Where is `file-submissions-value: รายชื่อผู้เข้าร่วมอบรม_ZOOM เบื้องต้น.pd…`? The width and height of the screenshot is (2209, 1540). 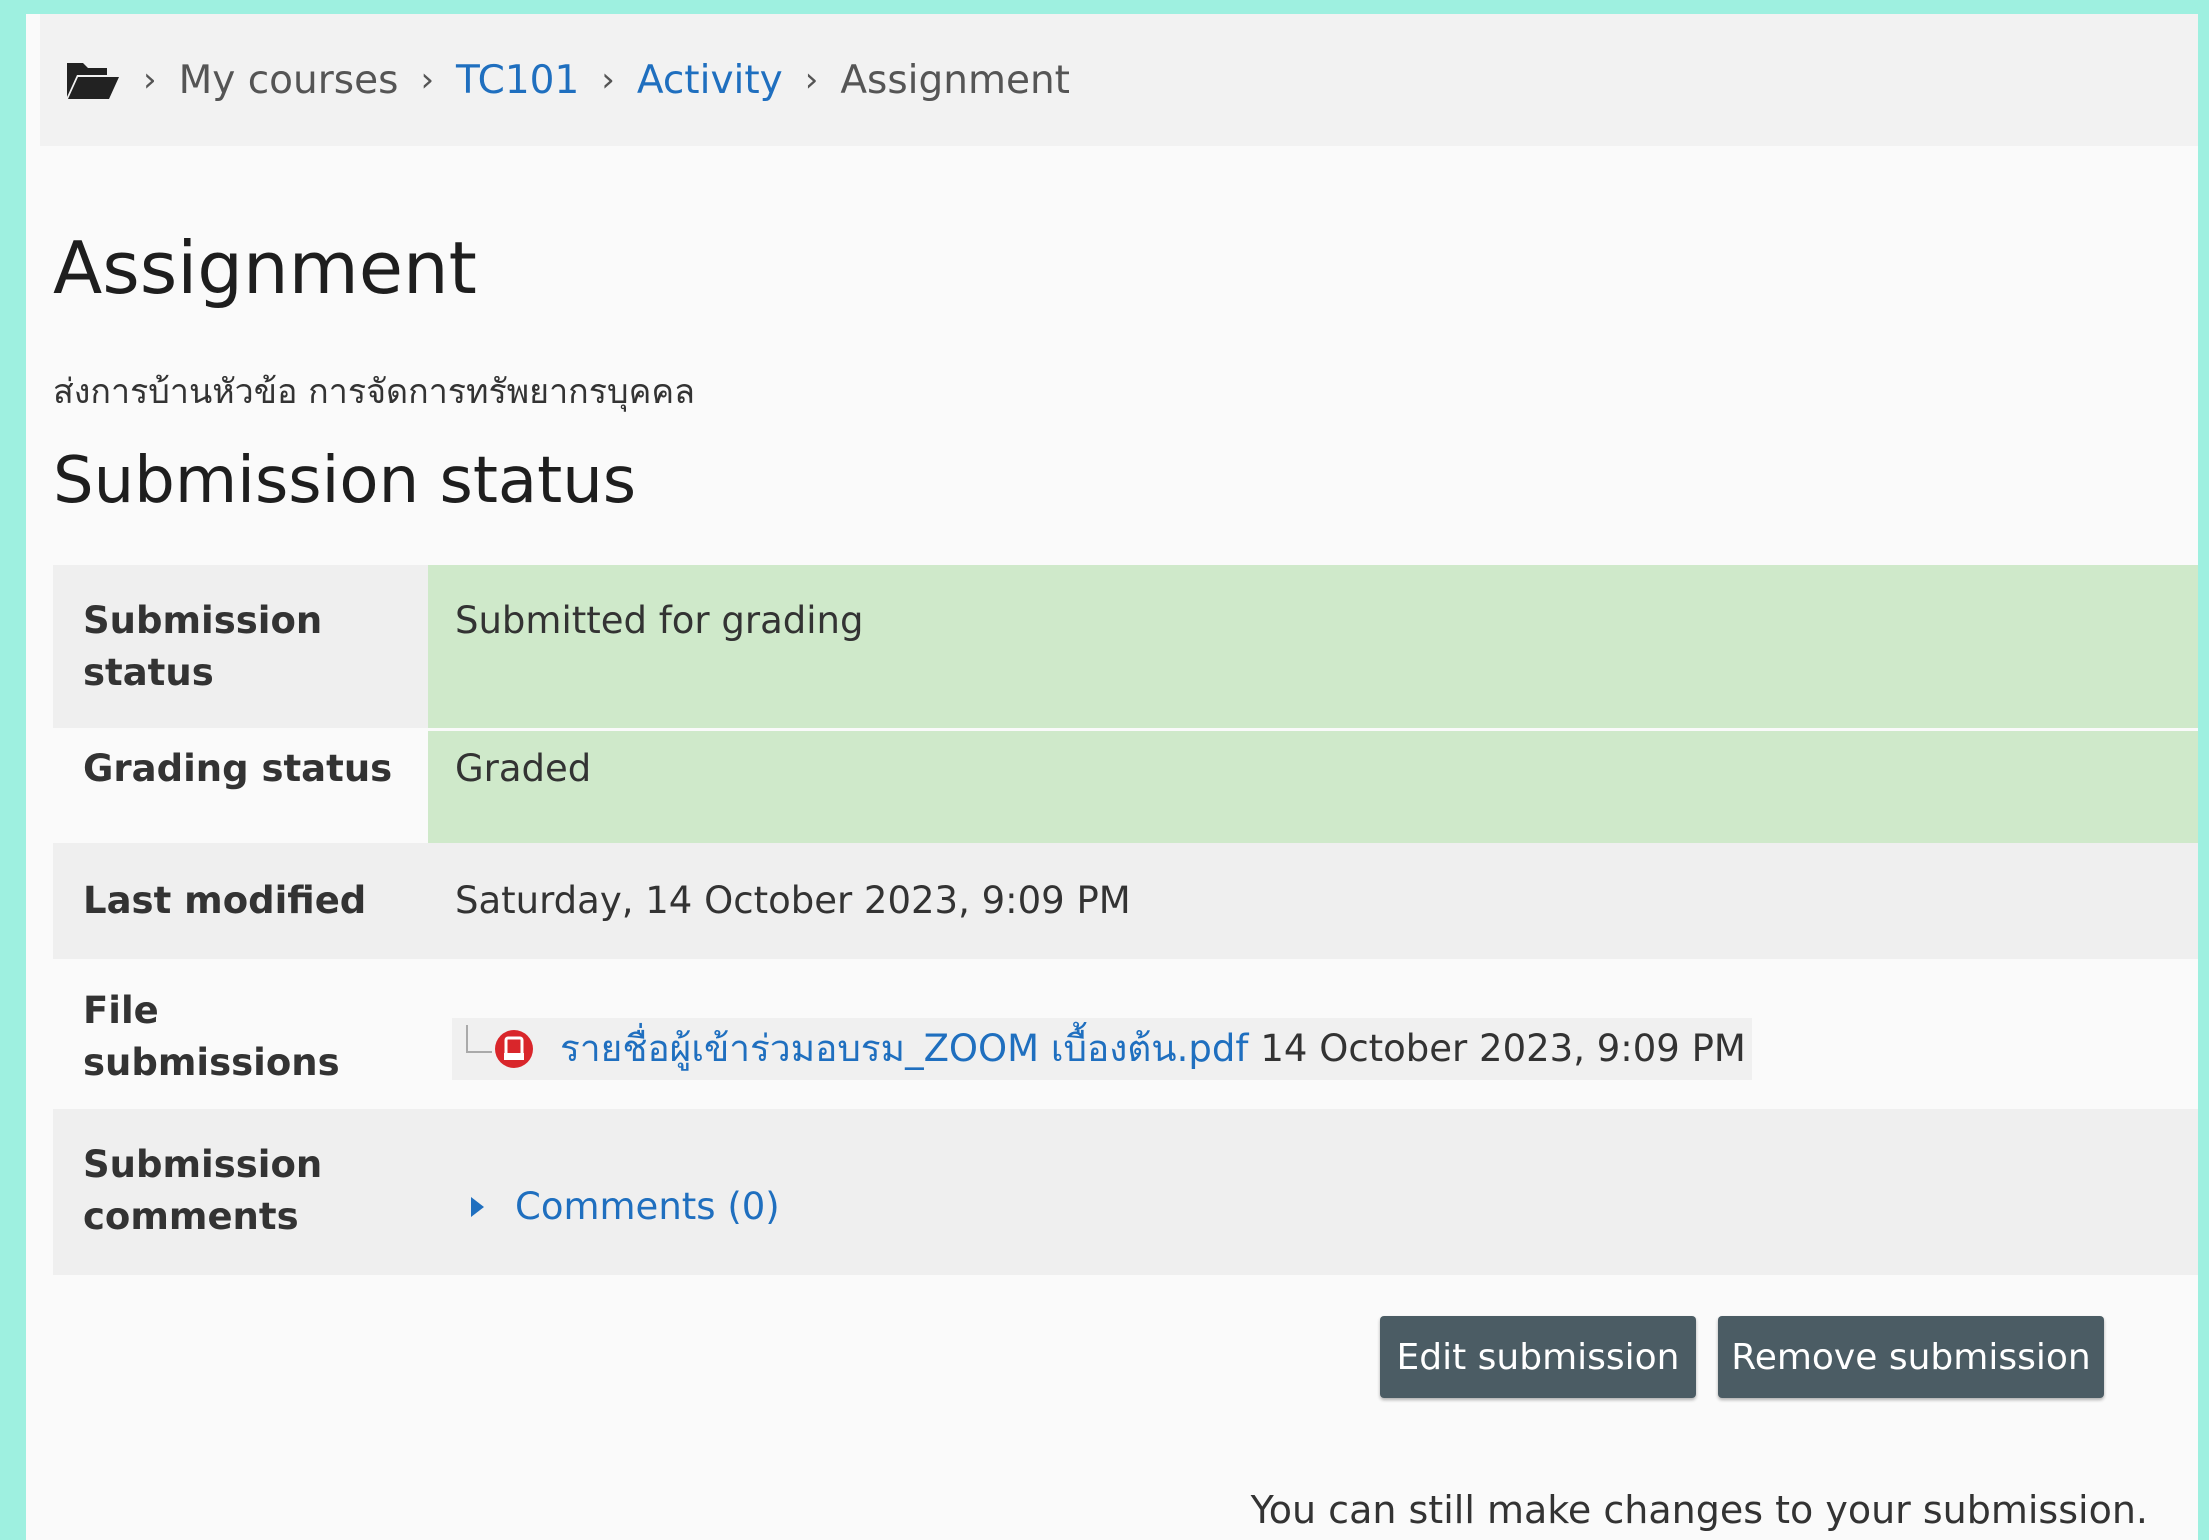
file-submissions-value: รายชื่อผู้เข้าร่วมอบรม_ZOOM เบื้องต้น.pd… is located at coordinates (1313, 1034).